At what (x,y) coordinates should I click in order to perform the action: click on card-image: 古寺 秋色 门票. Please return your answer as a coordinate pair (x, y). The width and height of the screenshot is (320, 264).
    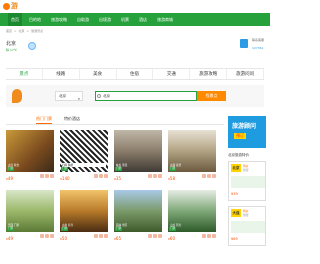
    Looking at the image, I should click on (30, 151).